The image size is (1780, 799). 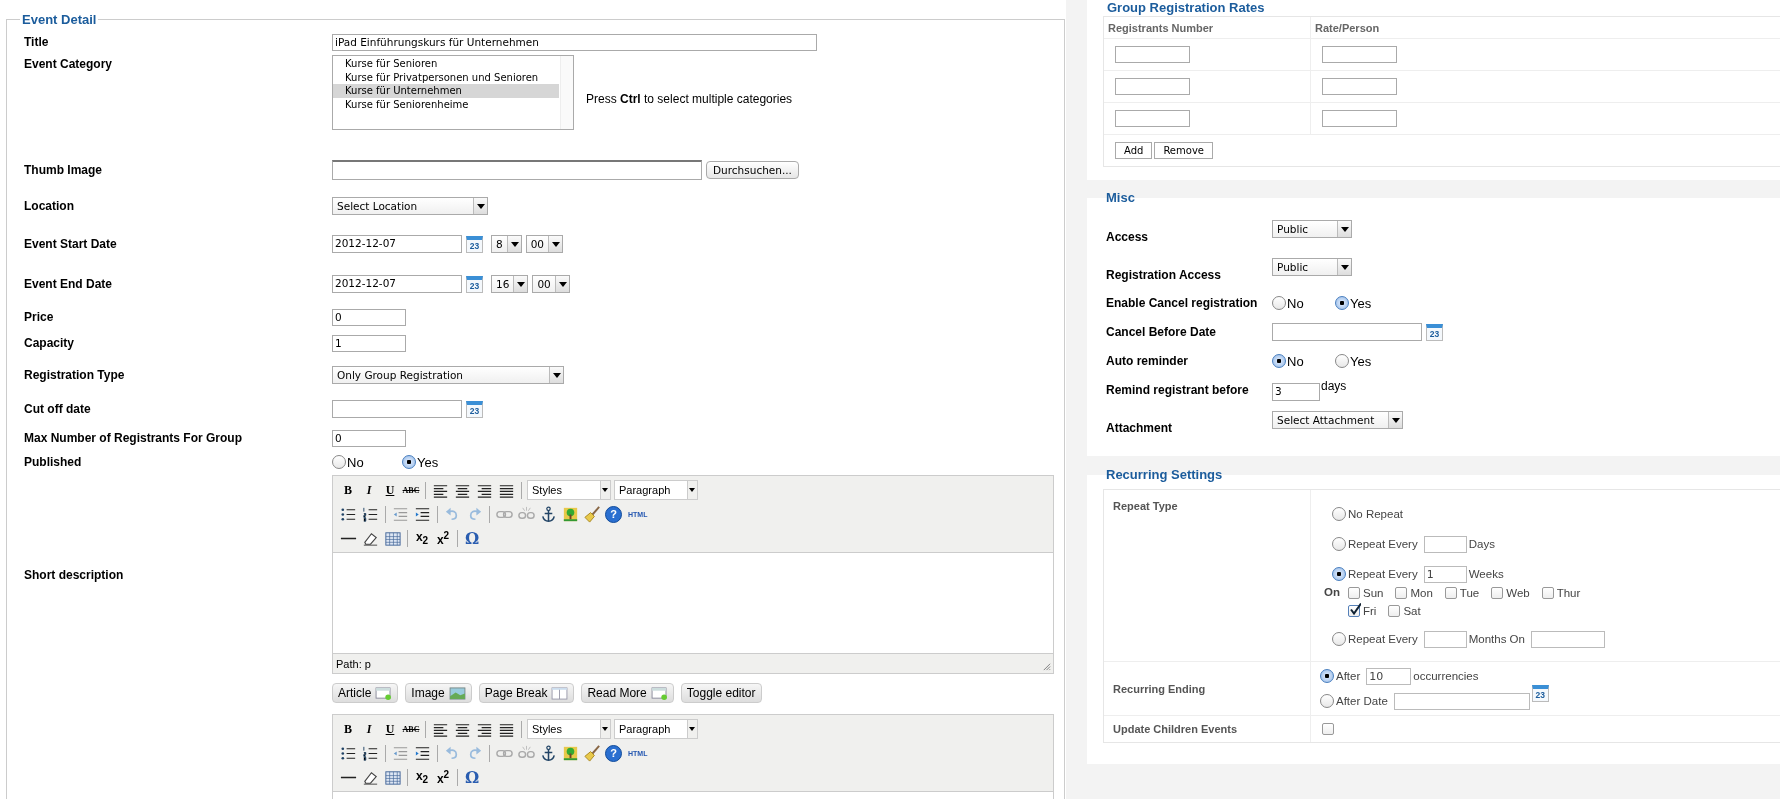 I want to click on radio-label: Yes, so click(x=1361, y=361).